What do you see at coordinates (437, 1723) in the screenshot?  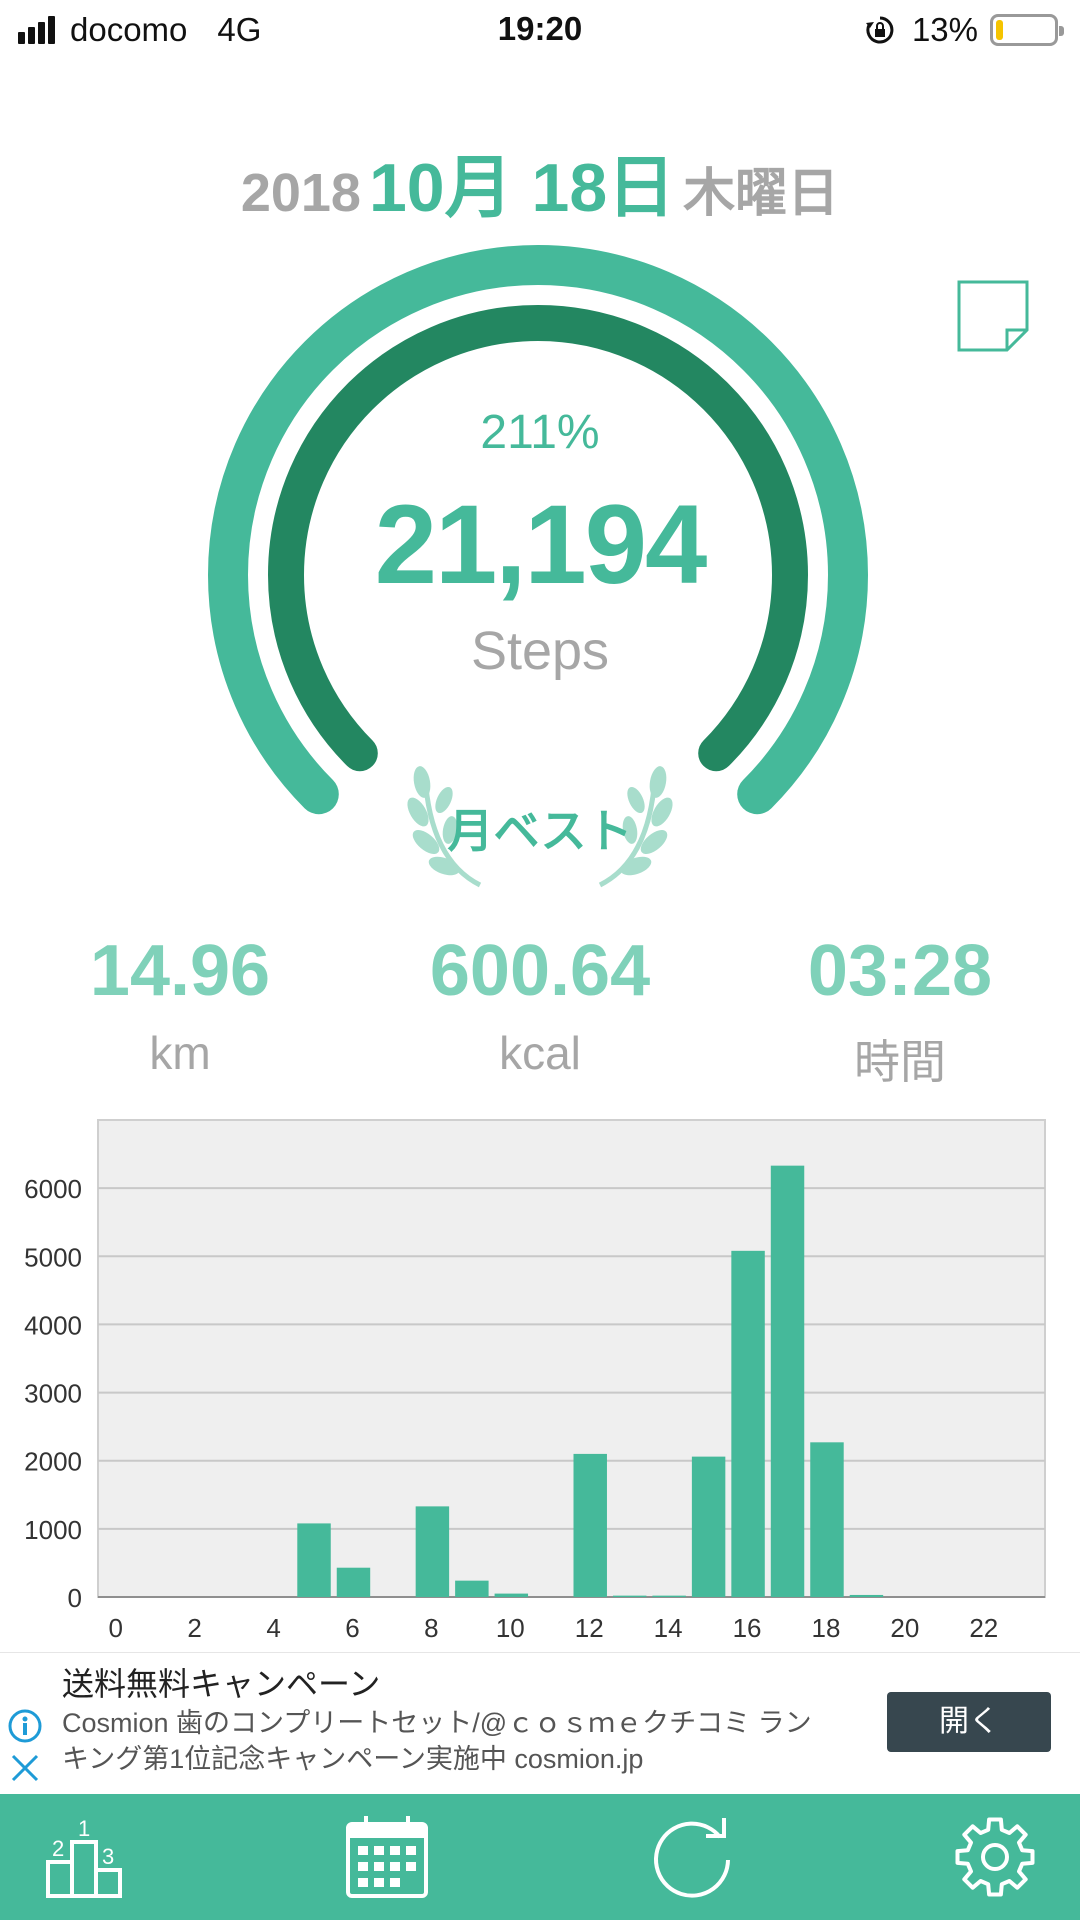 I see `ad-text-line: Cosmion 歯のコンプリートセット/@ｃｏｓｍｅクチコミ ラン` at bounding box center [437, 1723].